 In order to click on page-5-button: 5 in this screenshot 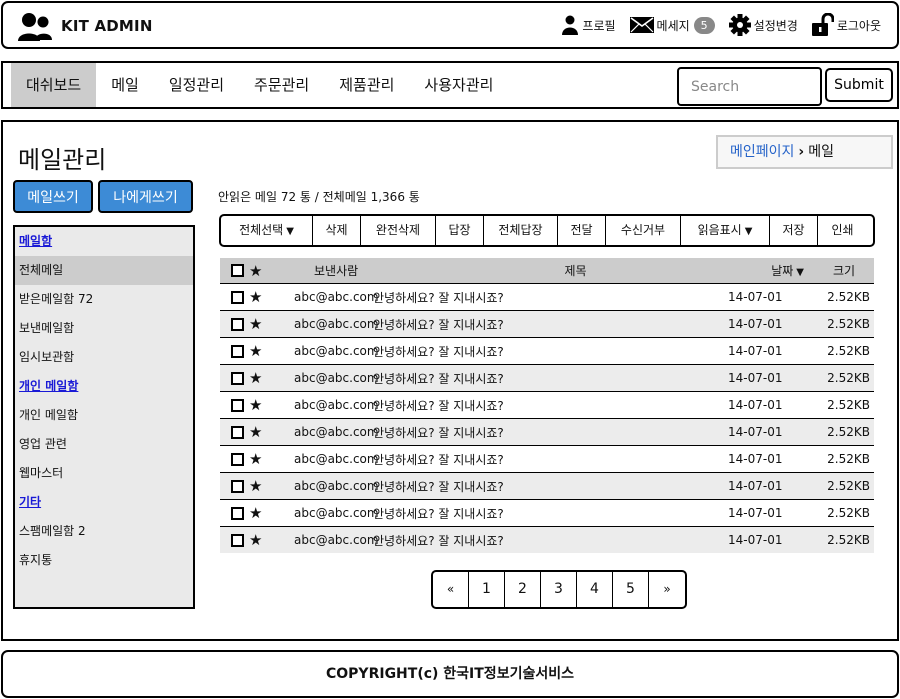, I will do `click(631, 589)`.